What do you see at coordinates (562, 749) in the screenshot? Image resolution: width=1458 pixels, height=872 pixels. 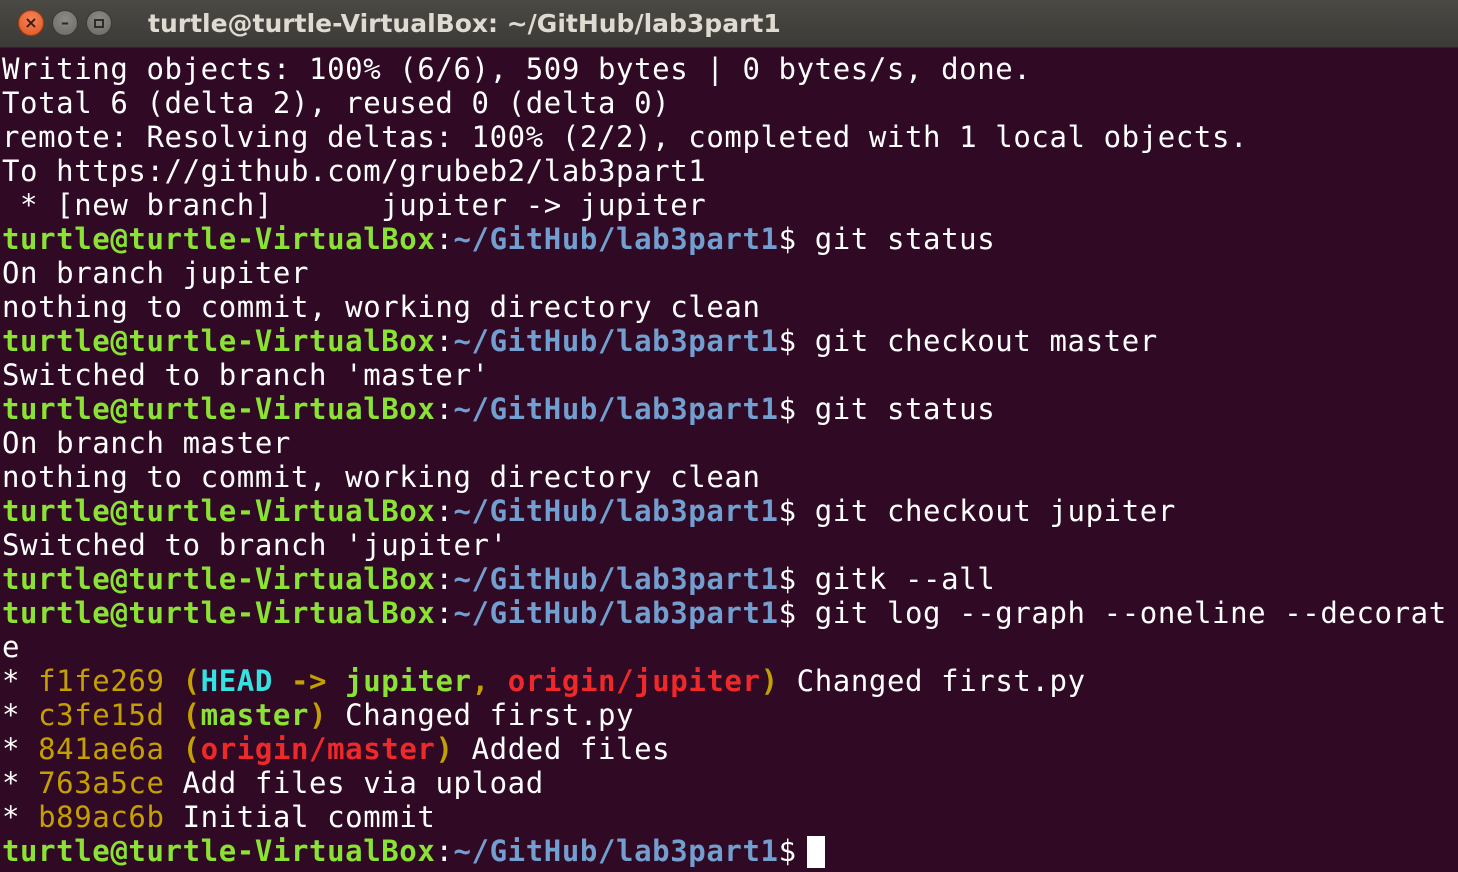 I see `commit-message: Added files` at bounding box center [562, 749].